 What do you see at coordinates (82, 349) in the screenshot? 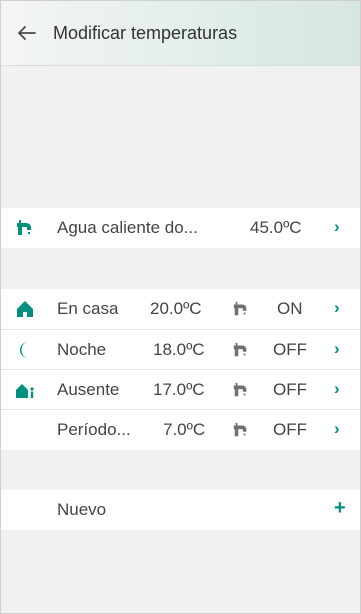
I see `mode-label: Noche` at bounding box center [82, 349].